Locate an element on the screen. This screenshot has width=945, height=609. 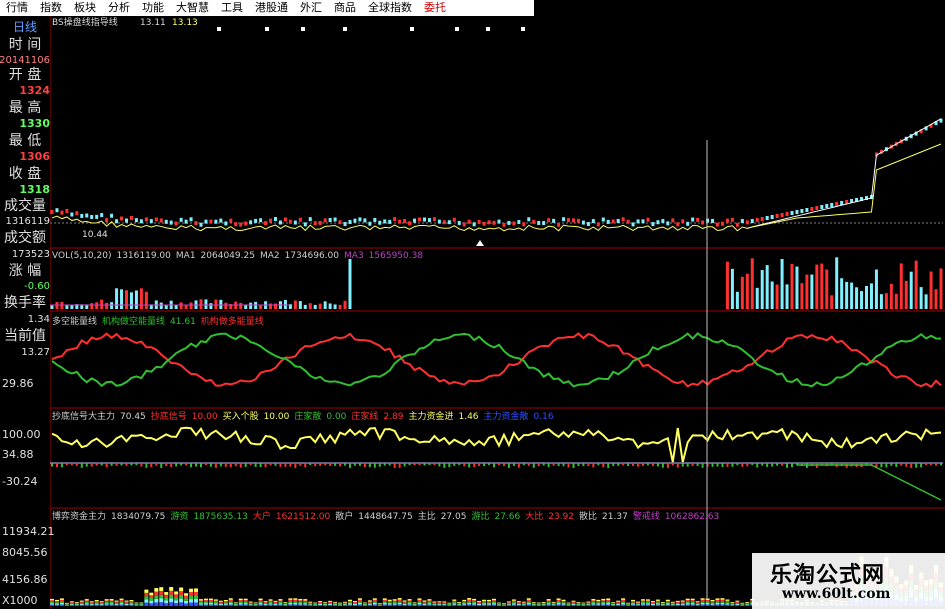
menu-item: 行情 is located at coordinates (17, 8).